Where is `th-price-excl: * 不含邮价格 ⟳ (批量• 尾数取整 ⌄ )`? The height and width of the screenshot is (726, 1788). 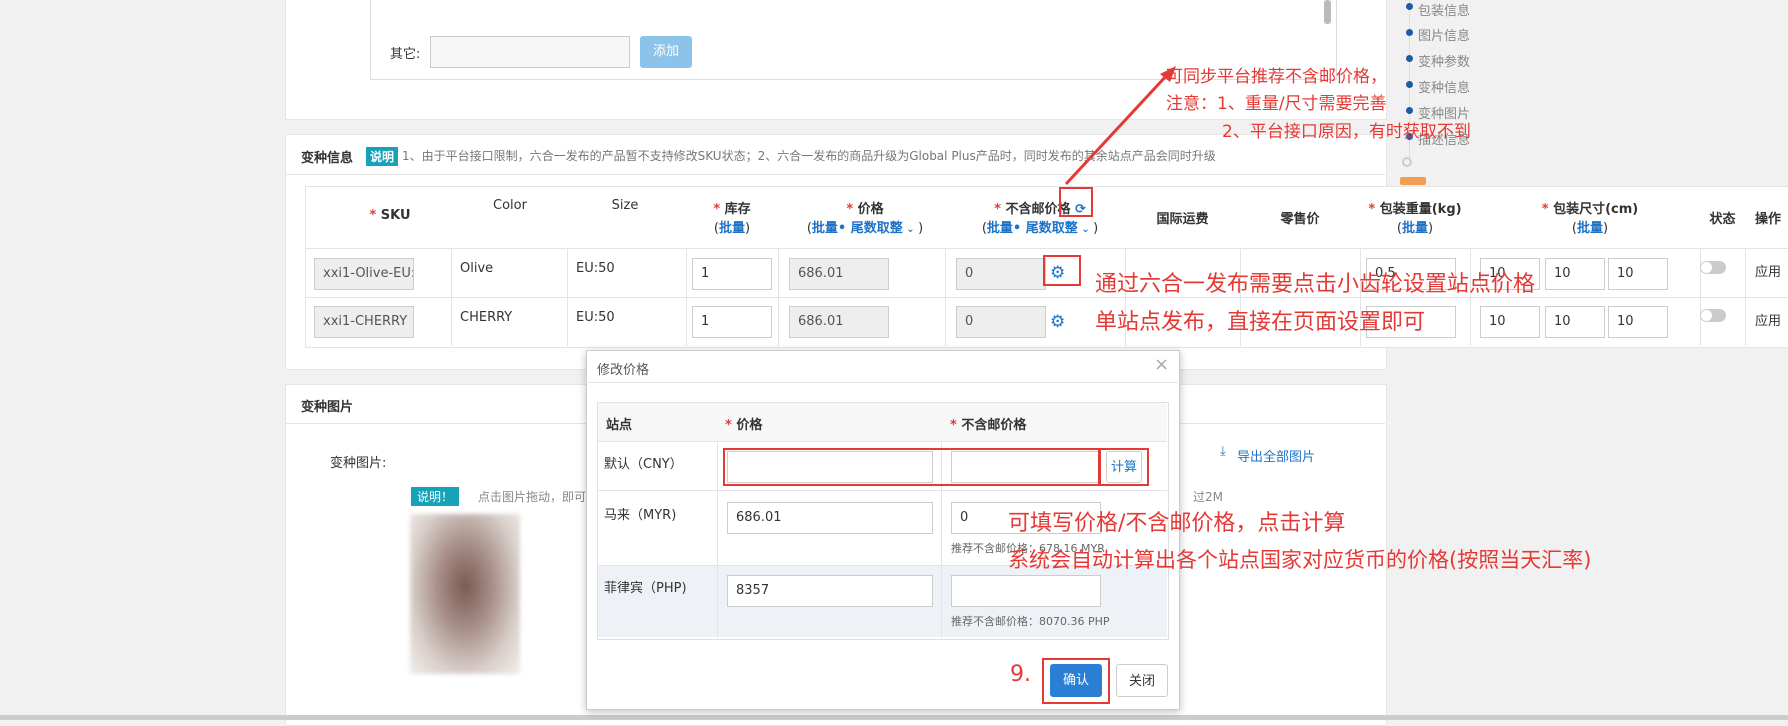
th-price-excl: * 不含邮价格 ⟳ (批量• 尾数取整 ⌄ ) is located at coordinates (1040, 219).